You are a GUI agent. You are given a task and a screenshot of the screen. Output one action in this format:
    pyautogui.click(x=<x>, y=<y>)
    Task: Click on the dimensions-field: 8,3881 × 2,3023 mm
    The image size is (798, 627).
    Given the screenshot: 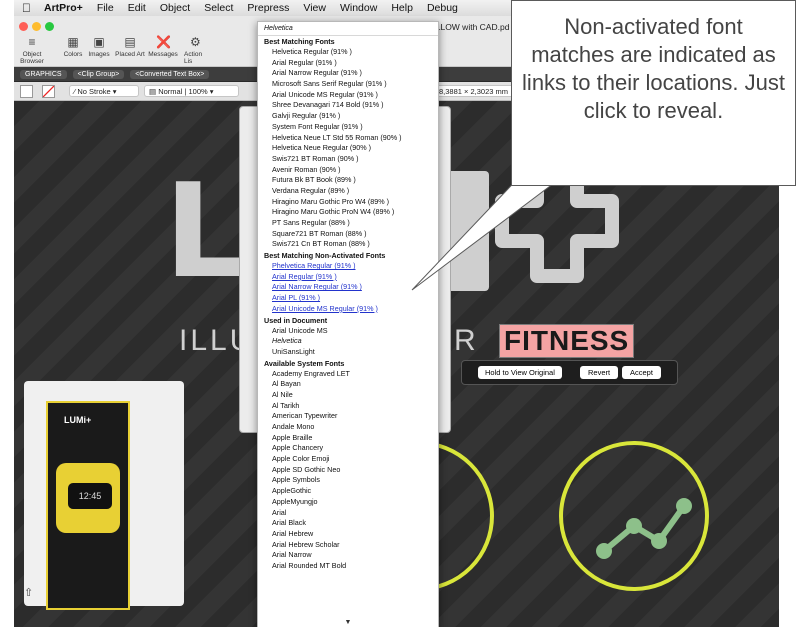 What is the action you would take?
    pyautogui.click(x=474, y=91)
    